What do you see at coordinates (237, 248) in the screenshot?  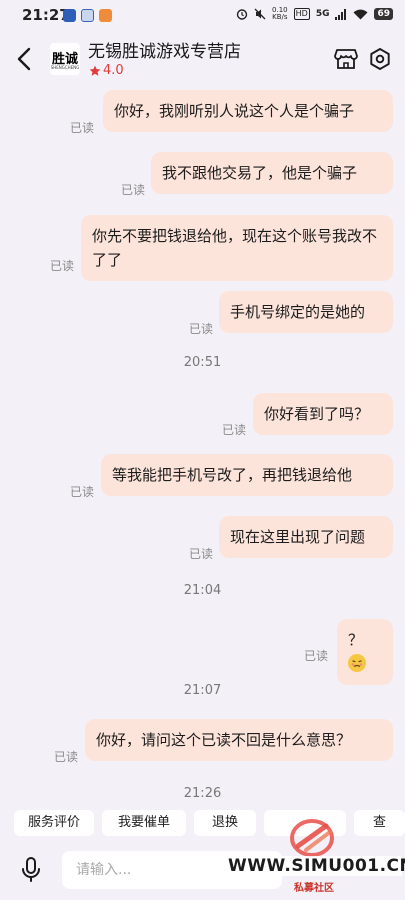 I see `message-bubble: 你先不要把钱退给他，现在这个账号我改不了了` at bounding box center [237, 248].